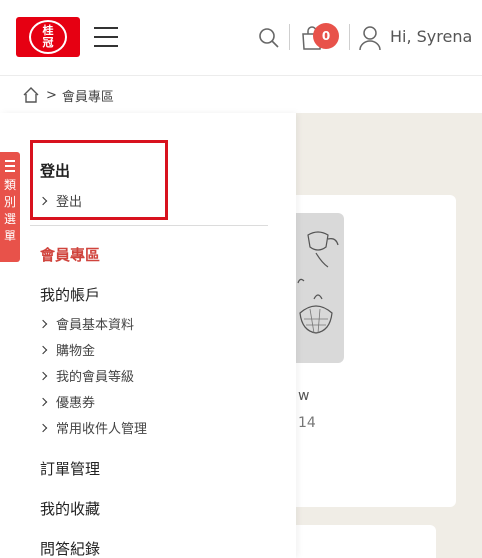  I want to click on menu-icon, so click(106, 37).